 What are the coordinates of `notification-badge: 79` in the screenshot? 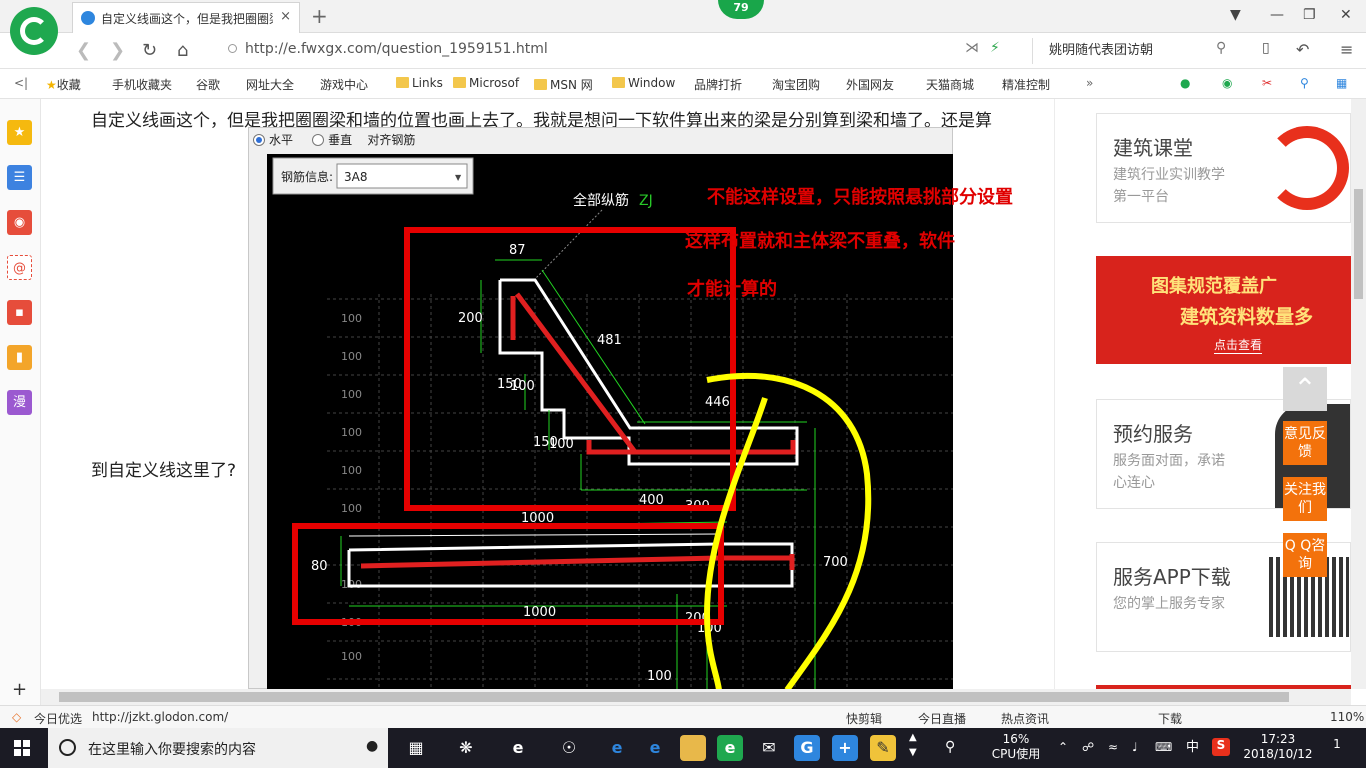 It's located at (741, 9).